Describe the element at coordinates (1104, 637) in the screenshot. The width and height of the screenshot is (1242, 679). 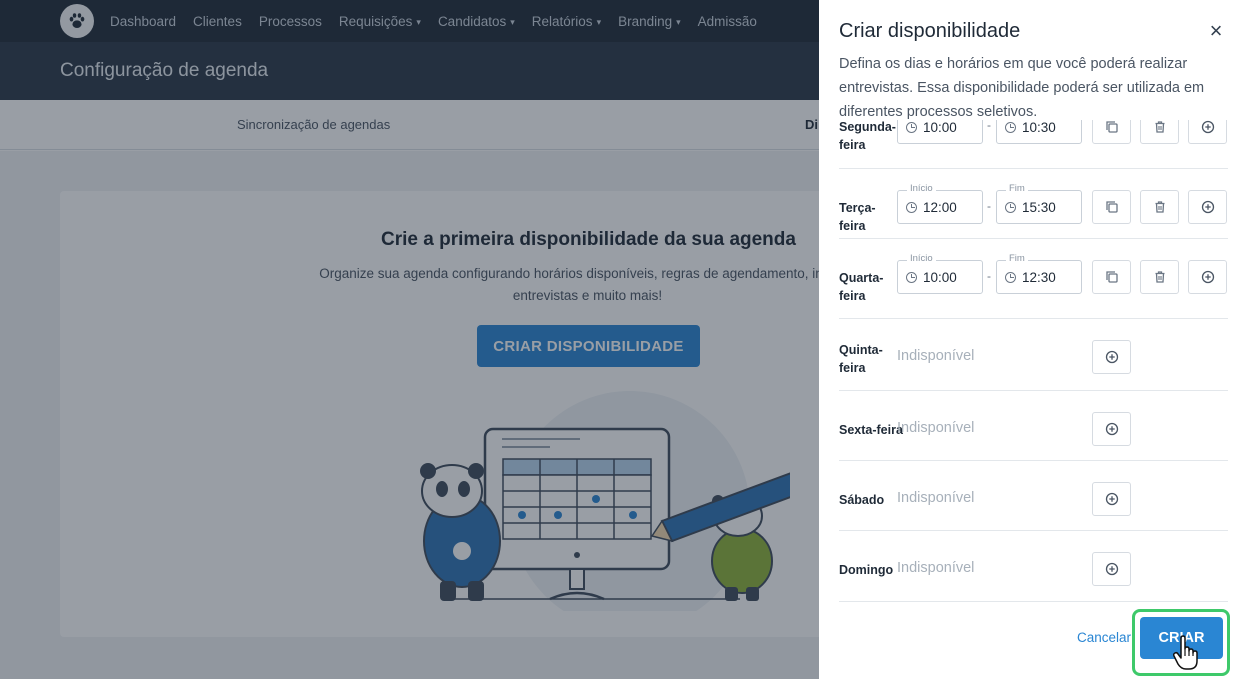
I see `cancel-button: Cancelar` at that location.